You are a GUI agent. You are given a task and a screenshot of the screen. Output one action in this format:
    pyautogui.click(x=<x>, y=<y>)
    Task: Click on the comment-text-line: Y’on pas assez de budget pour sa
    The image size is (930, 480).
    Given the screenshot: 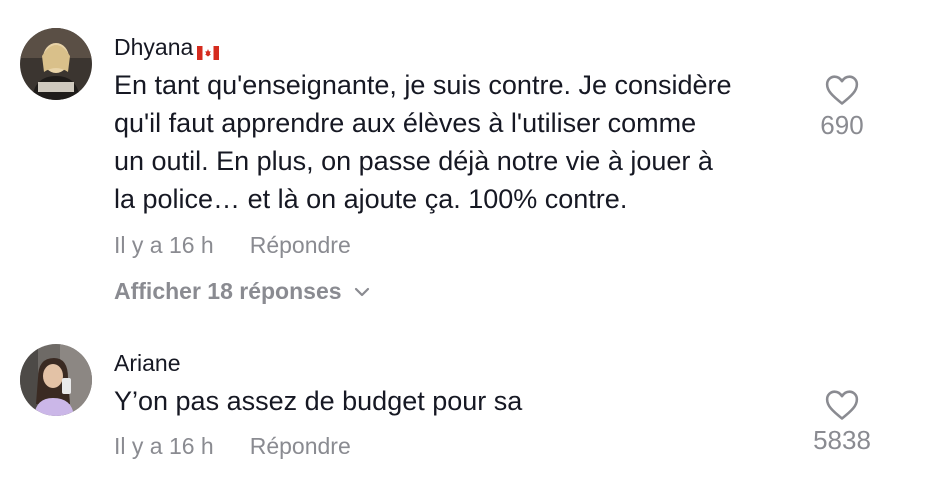 What is the action you would take?
    pyautogui.click(x=318, y=401)
    